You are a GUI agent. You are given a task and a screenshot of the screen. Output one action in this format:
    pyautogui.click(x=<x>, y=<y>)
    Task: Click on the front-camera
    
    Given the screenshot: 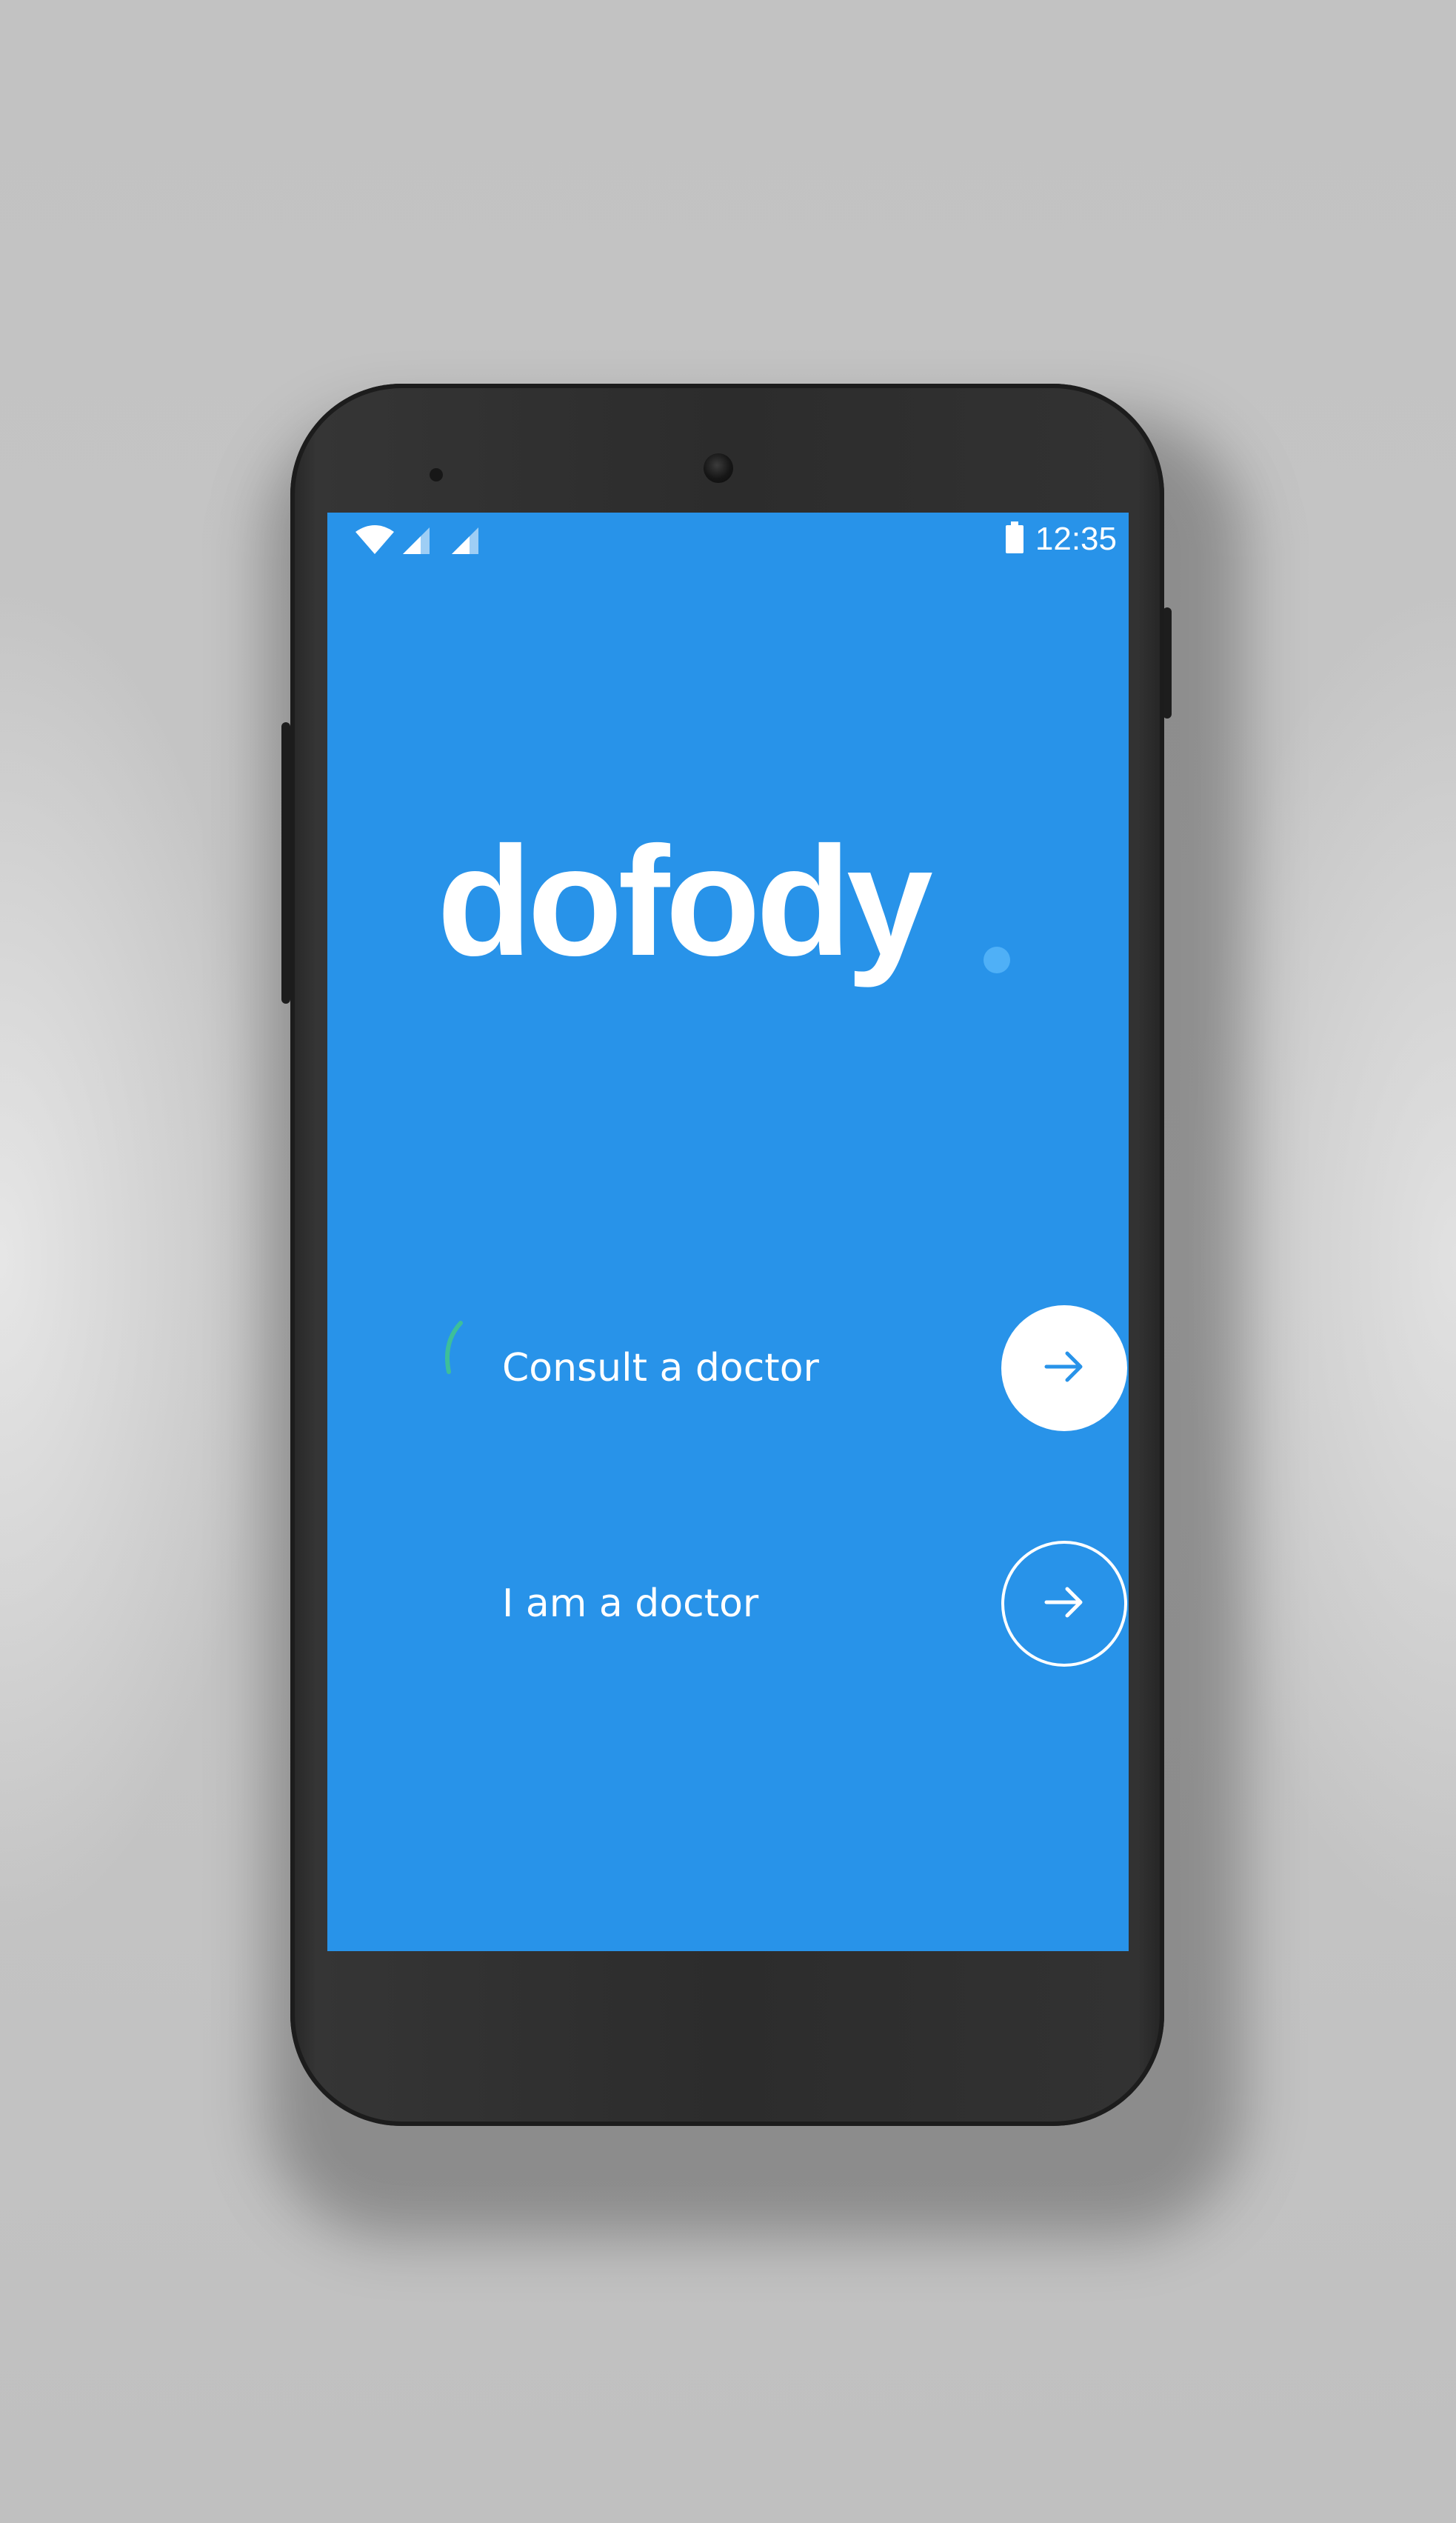 What is the action you would take?
    pyautogui.click(x=718, y=468)
    